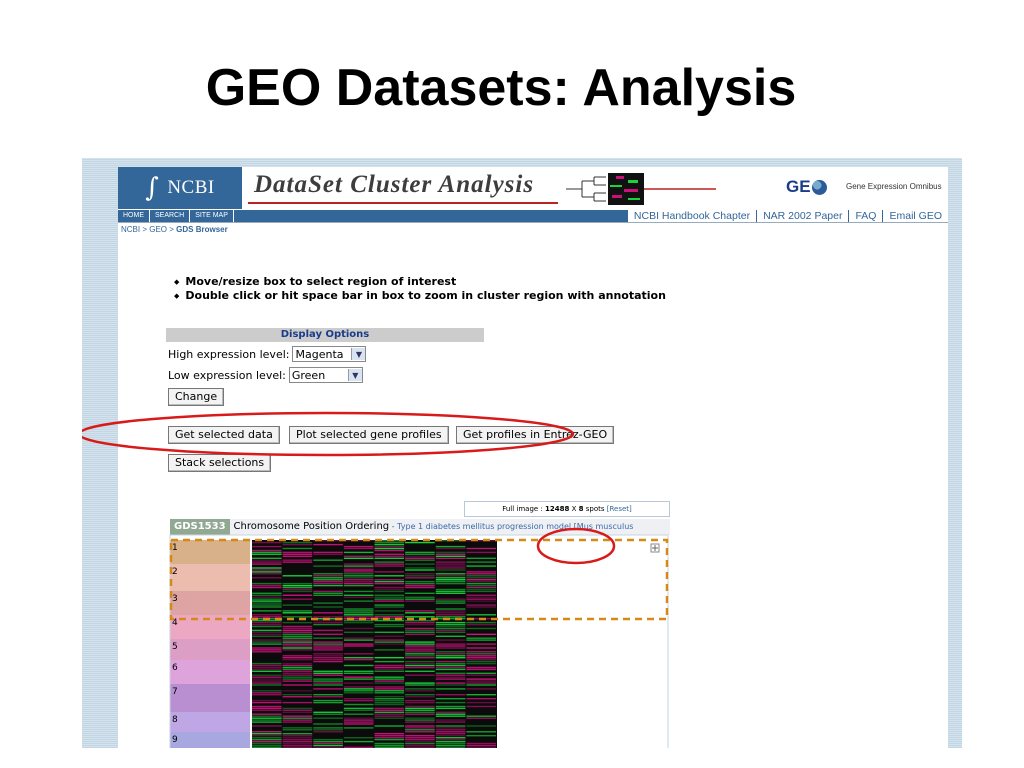  I want to click on buttons-highlight-ellipse, so click(328, 434).